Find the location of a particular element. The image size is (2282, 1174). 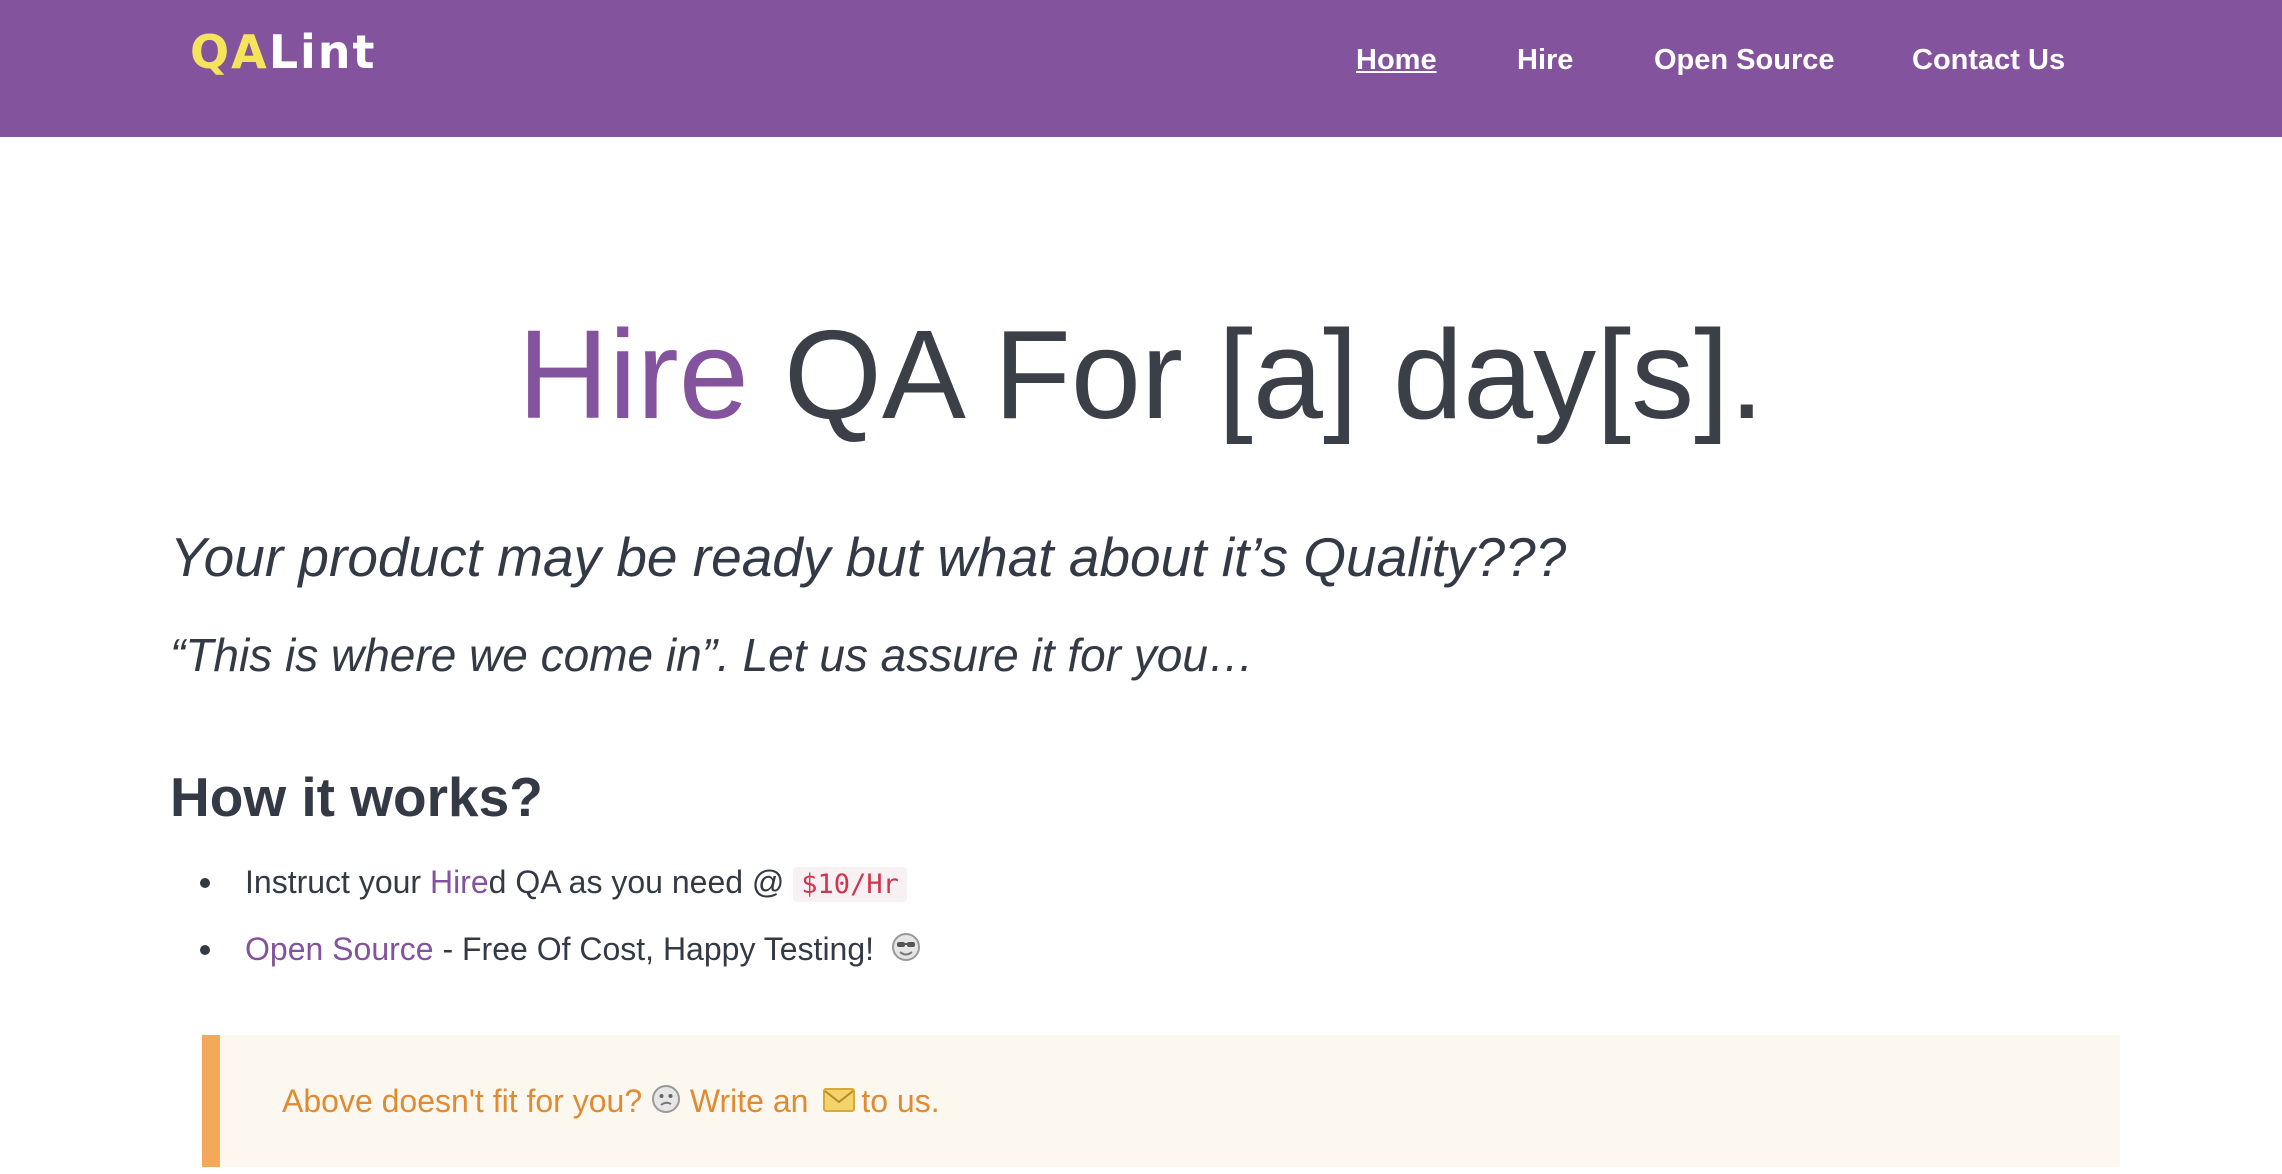

notice-text-1: Above doesn't fit for you? is located at coordinates (462, 1101).